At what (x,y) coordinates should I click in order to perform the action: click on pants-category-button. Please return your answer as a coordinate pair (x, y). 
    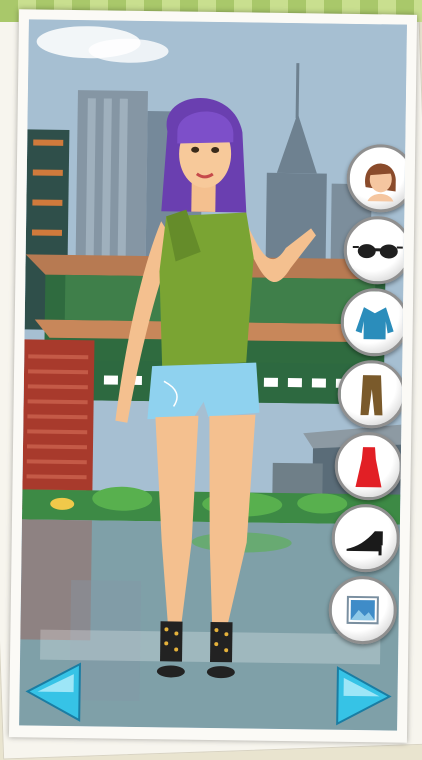
    Looking at the image, I should click on (372, 394).